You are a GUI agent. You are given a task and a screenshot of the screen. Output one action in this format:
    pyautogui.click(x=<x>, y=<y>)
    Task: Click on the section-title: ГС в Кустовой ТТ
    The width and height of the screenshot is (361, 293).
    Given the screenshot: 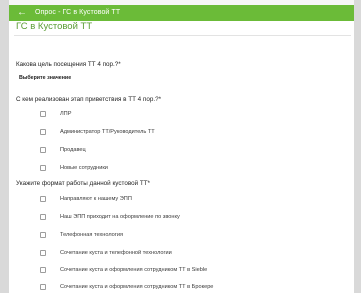 What is the action you would take?
    pyautogui.click(x=54, y=26)
    